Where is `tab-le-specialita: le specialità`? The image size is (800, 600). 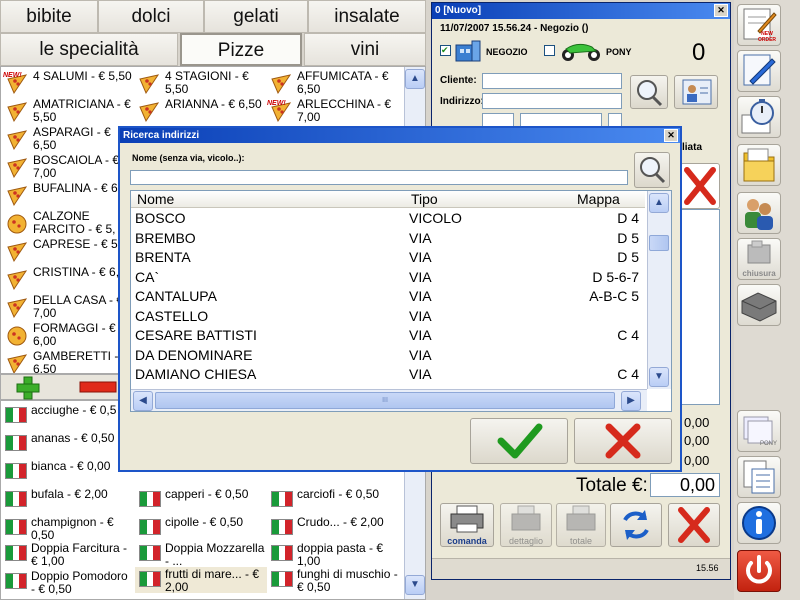
tab-le-specialita: le specialità is located at coordinates (89, 49).